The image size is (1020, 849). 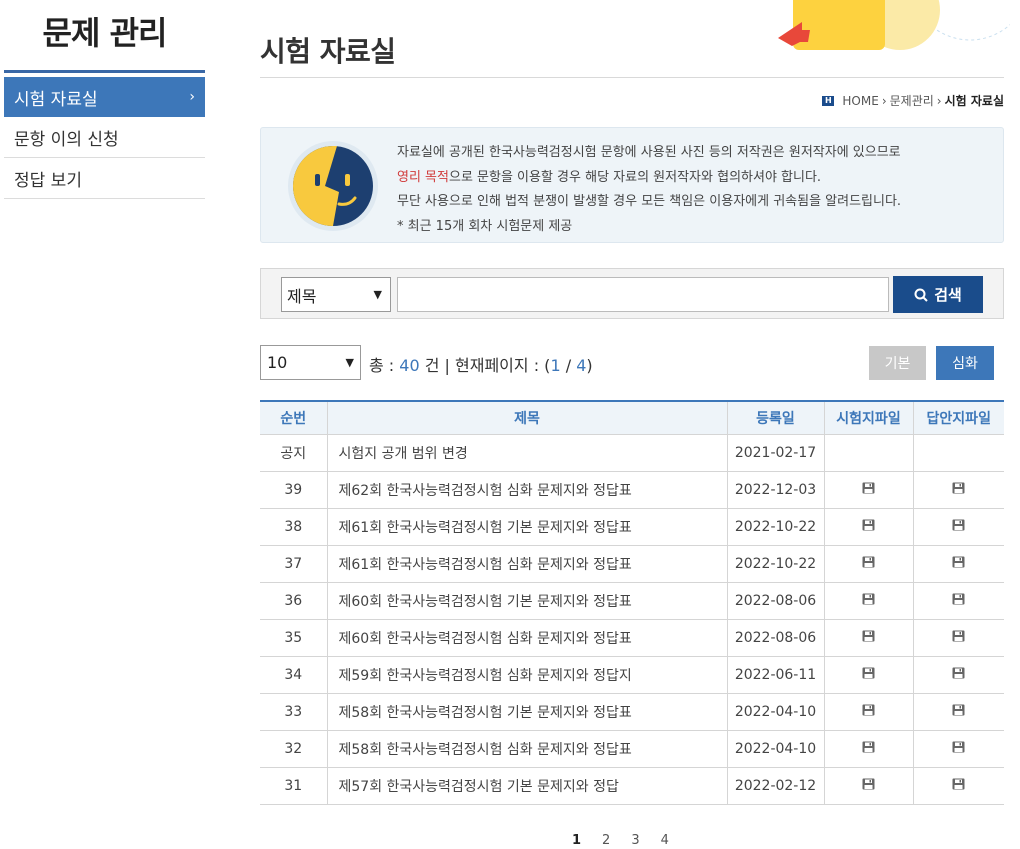 What do you see at coordinates (481, 365) in the screenshot?
I see `result-count: 총 : 40 건 | 현재페이지 : (1 / 4)` at bounding box center [481, 365].